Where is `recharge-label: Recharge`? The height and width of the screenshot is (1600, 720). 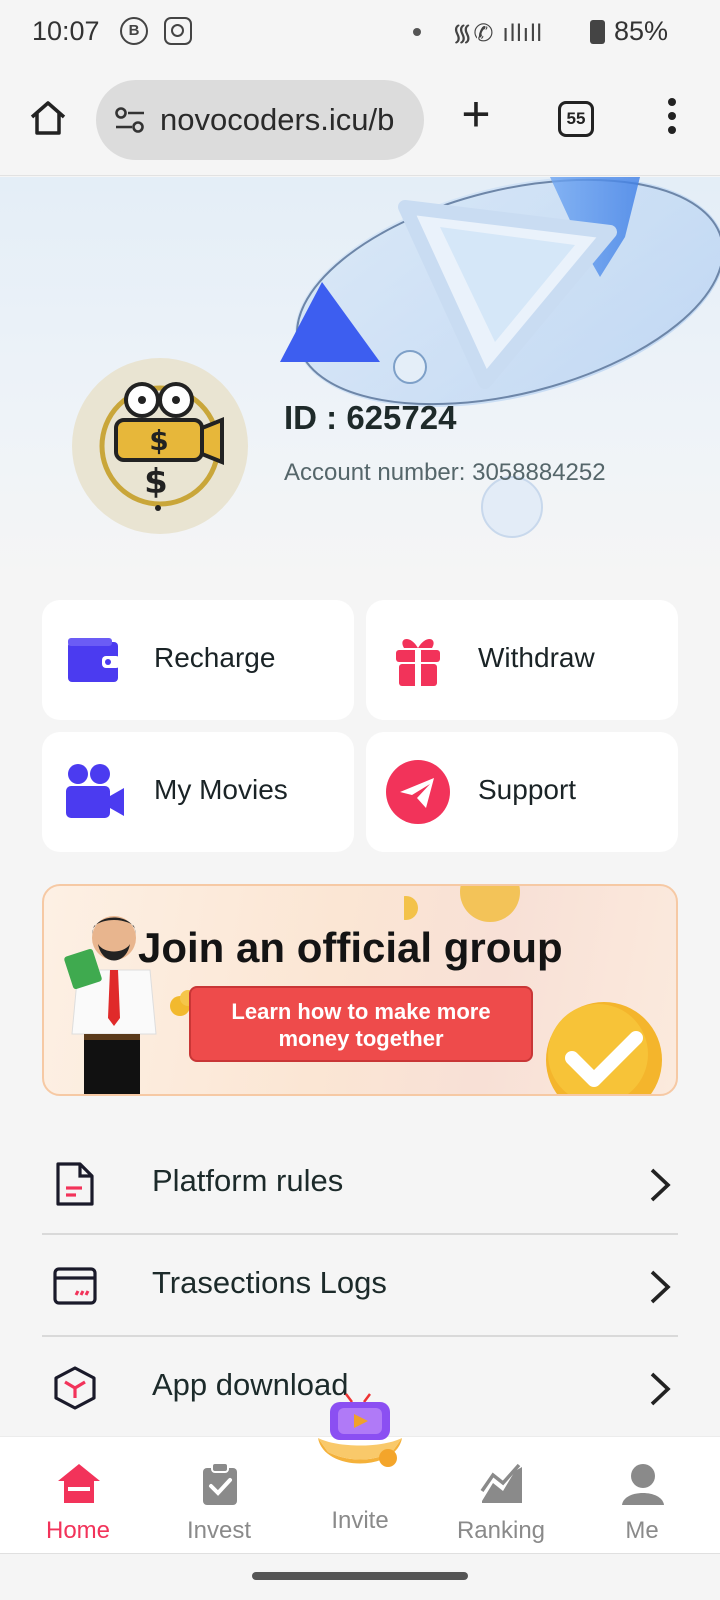
recharge-label: Recharge is located at coordinates (215, 657).